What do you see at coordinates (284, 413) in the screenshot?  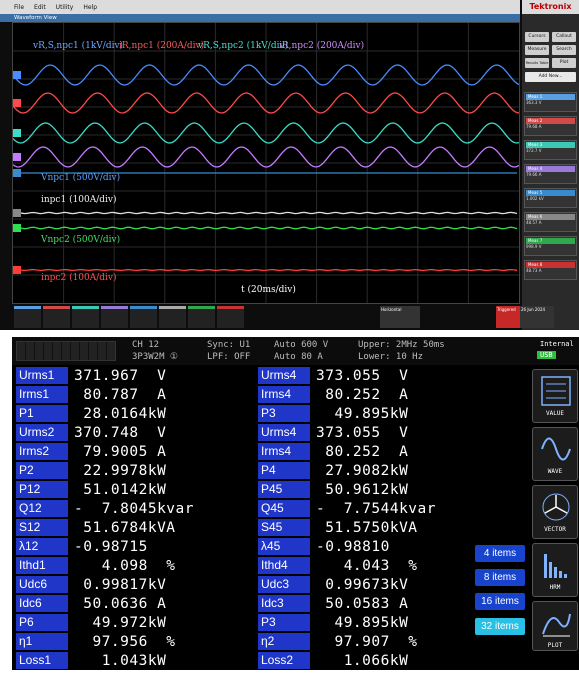 I see `right-label: P3` at bounding box center [284, 413].